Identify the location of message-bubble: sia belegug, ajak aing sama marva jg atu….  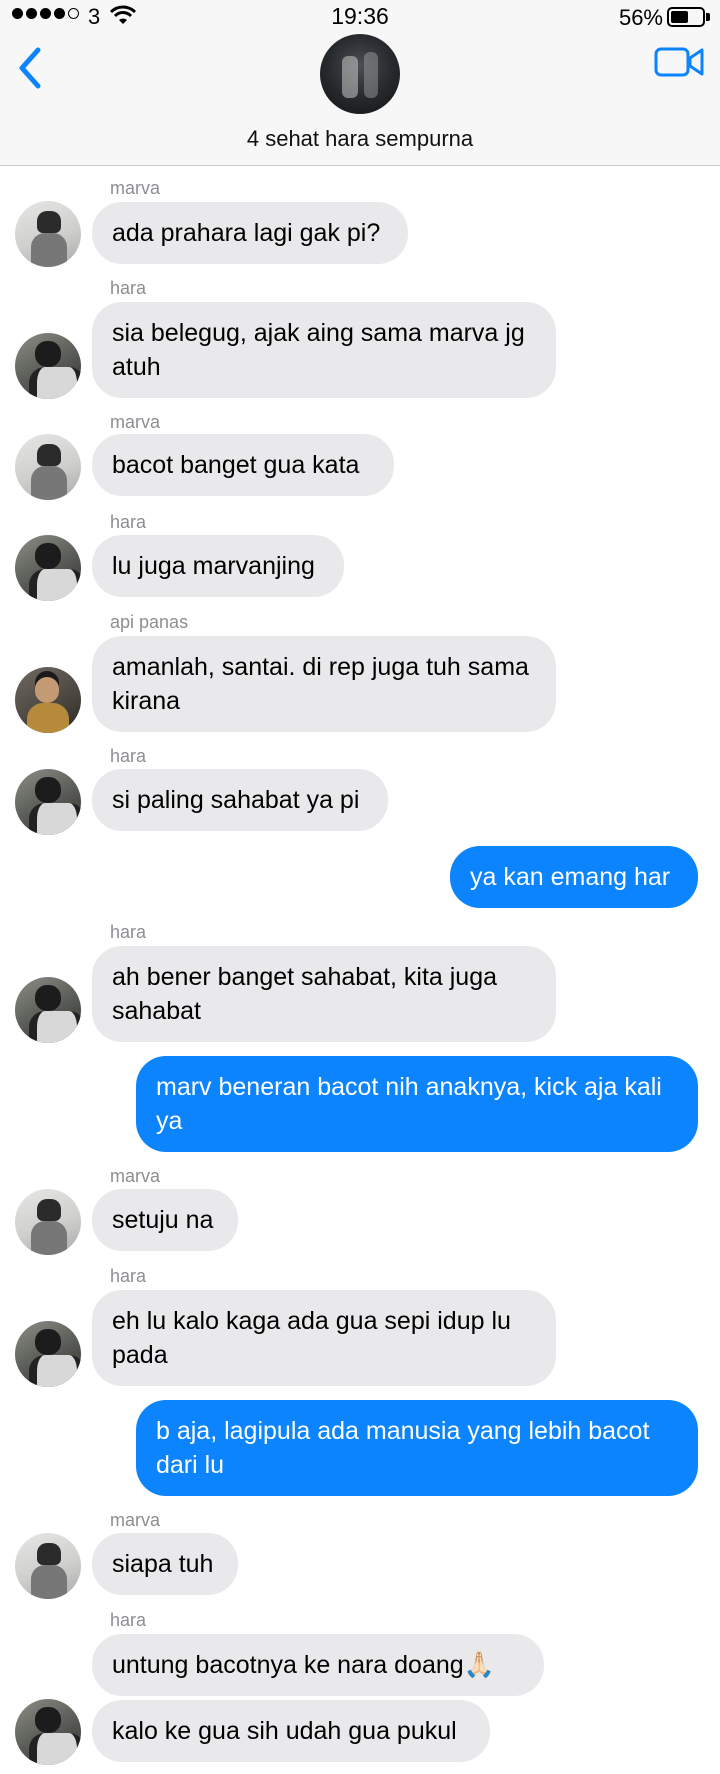
(324, 350).